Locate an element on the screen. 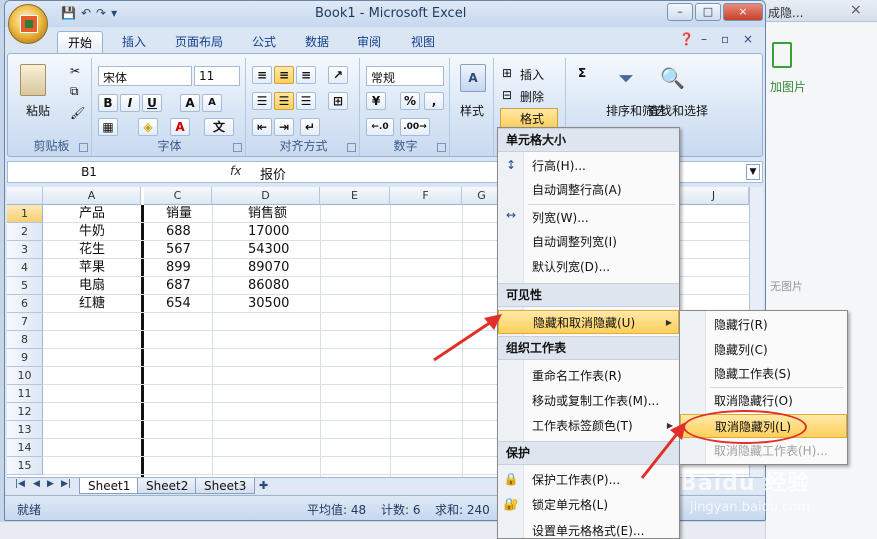 This screenshot has width=877, height=539. submenu-unhide-rows: 取消隐藏行(O) is located at coordinates (763, 401).